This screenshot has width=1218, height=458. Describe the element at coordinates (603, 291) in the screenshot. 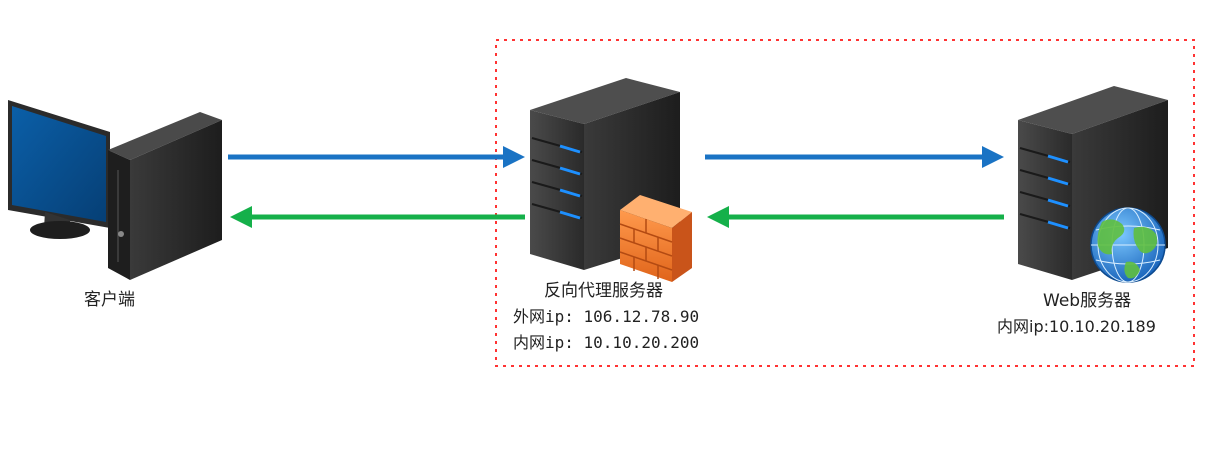

I see `proxy-server-label: 反向代理服务器` at that location.